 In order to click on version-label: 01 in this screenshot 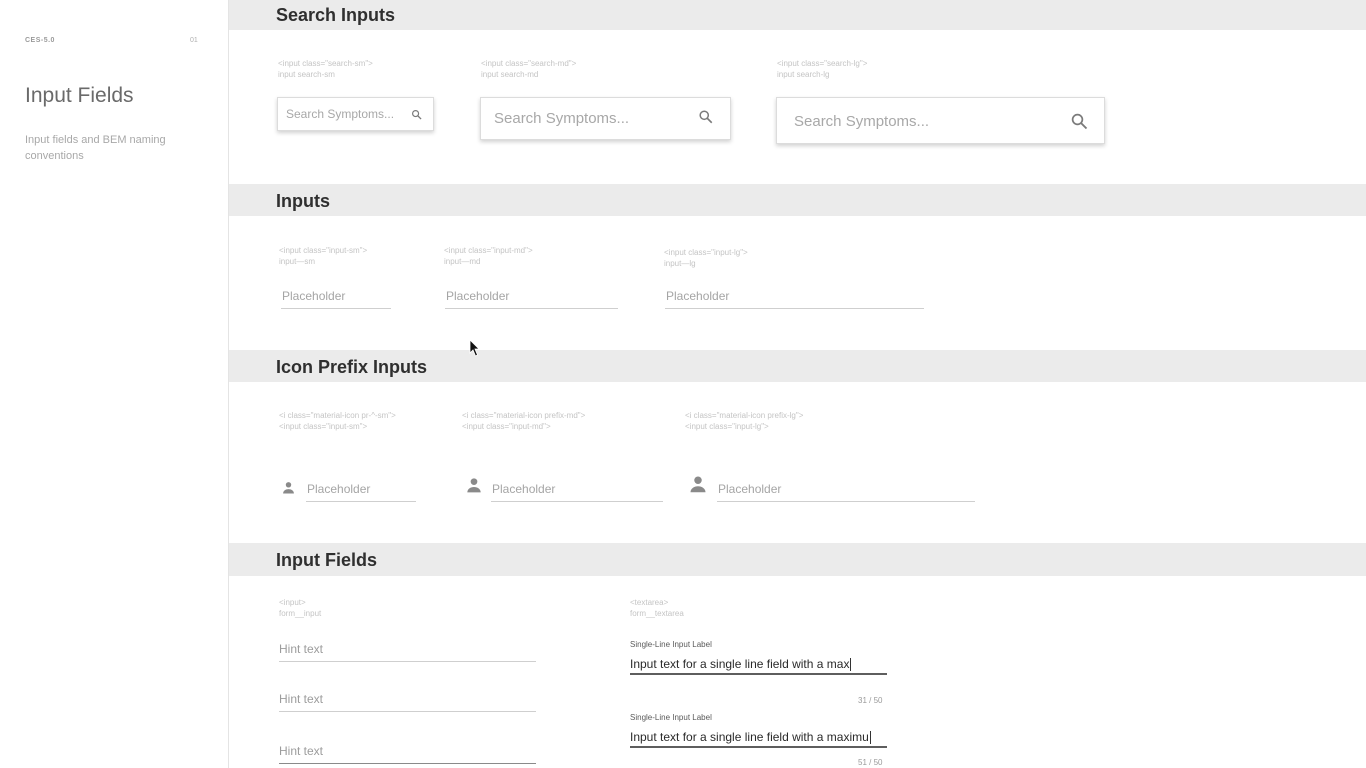, I will do `click(194, 40)`.